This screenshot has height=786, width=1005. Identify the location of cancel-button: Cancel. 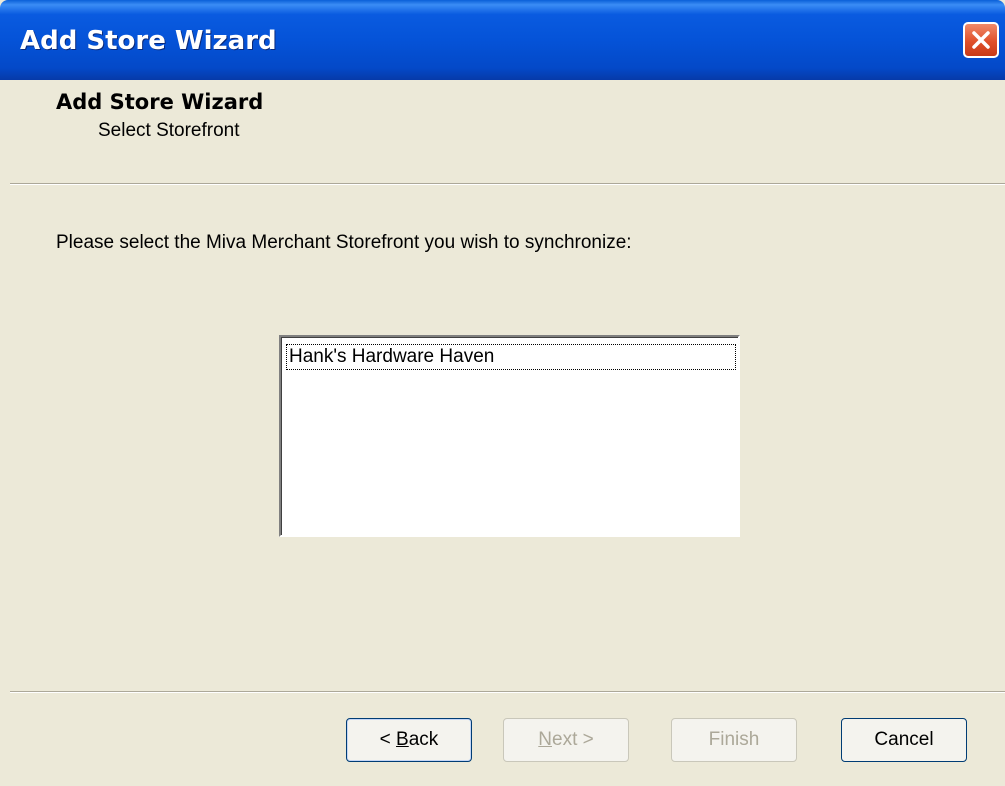
(904, 740).